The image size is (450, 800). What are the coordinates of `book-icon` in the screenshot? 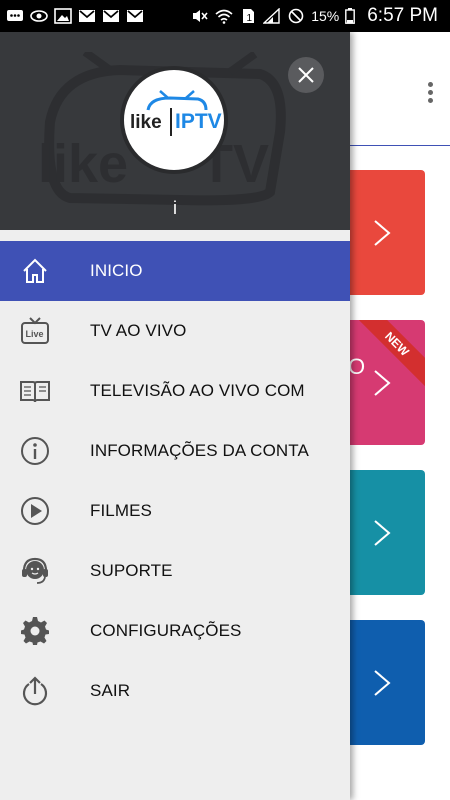 It's located at (35, 391).